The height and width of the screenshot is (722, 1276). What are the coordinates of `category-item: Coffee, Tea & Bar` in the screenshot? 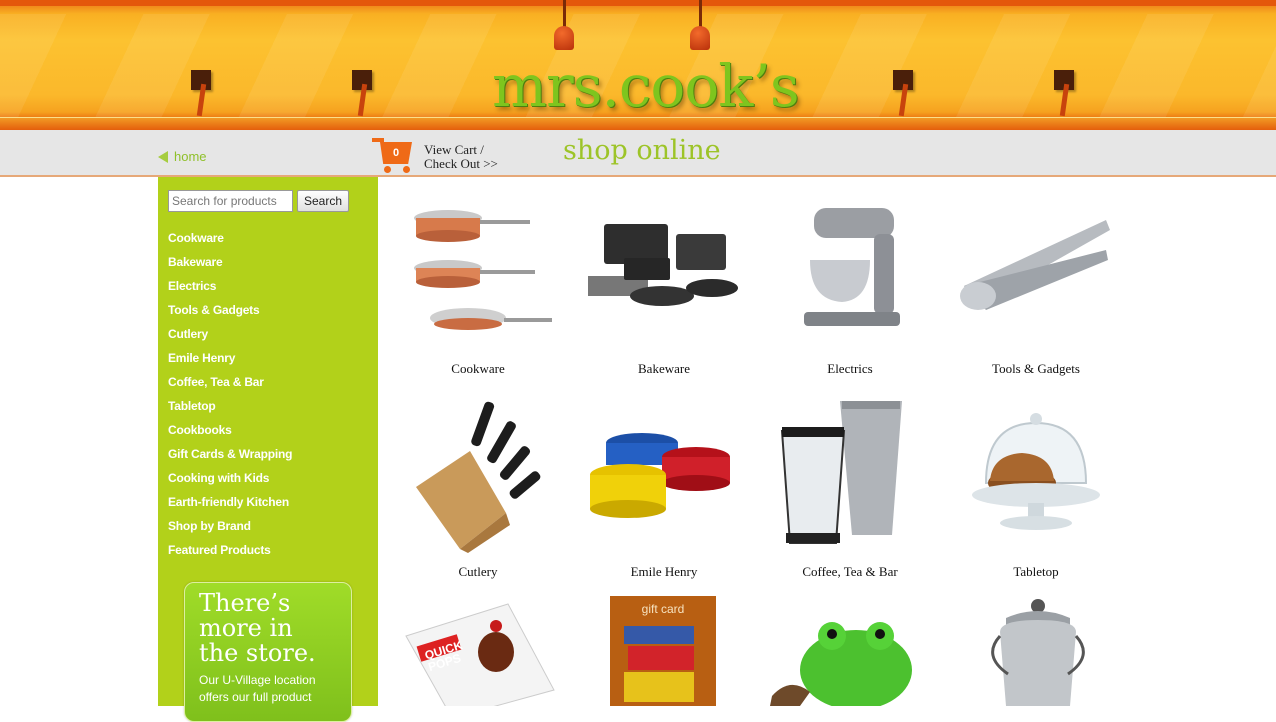 It's located at (230, 385).